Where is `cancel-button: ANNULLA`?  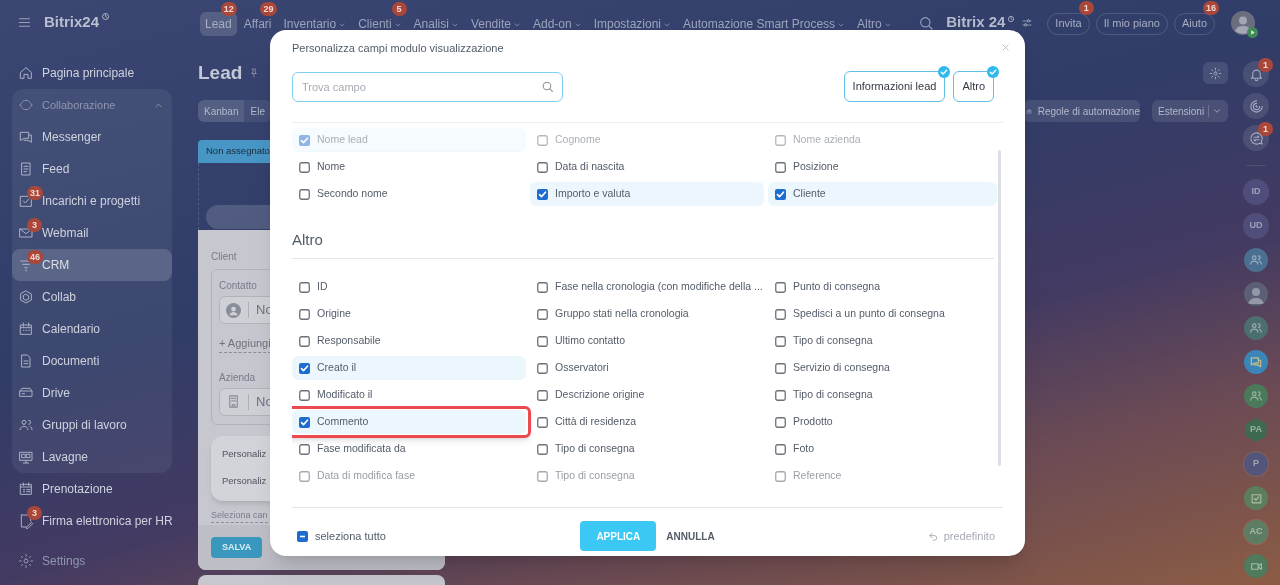
cancel-button: ANNULLA is located at coordinates (690, 536).